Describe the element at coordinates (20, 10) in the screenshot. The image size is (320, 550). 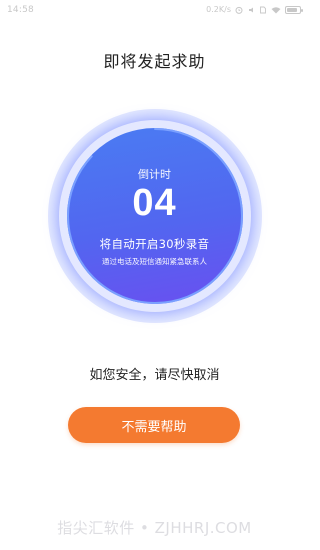
I see `status-time: 14:58` at that location.